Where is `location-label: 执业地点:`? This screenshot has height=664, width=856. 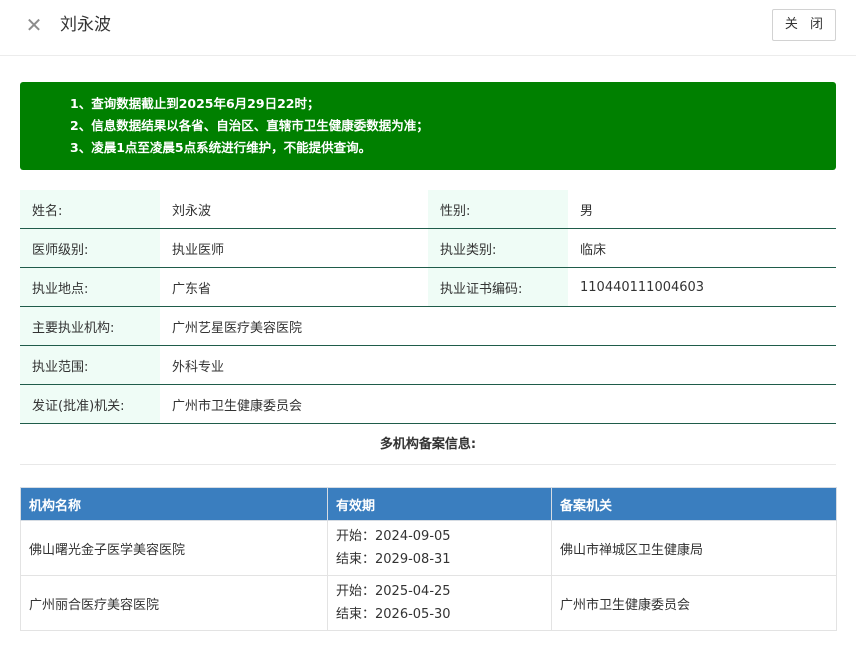 location-label: 执业地点: is located at coordinates (90, 287).